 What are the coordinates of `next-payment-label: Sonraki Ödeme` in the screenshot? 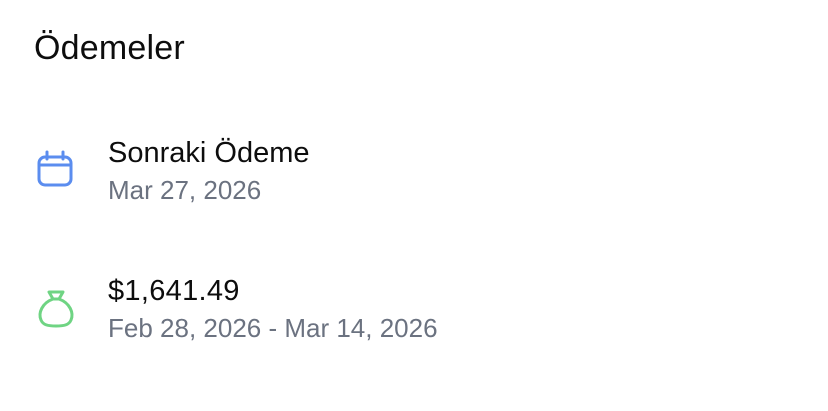 It's located at (209, 153).